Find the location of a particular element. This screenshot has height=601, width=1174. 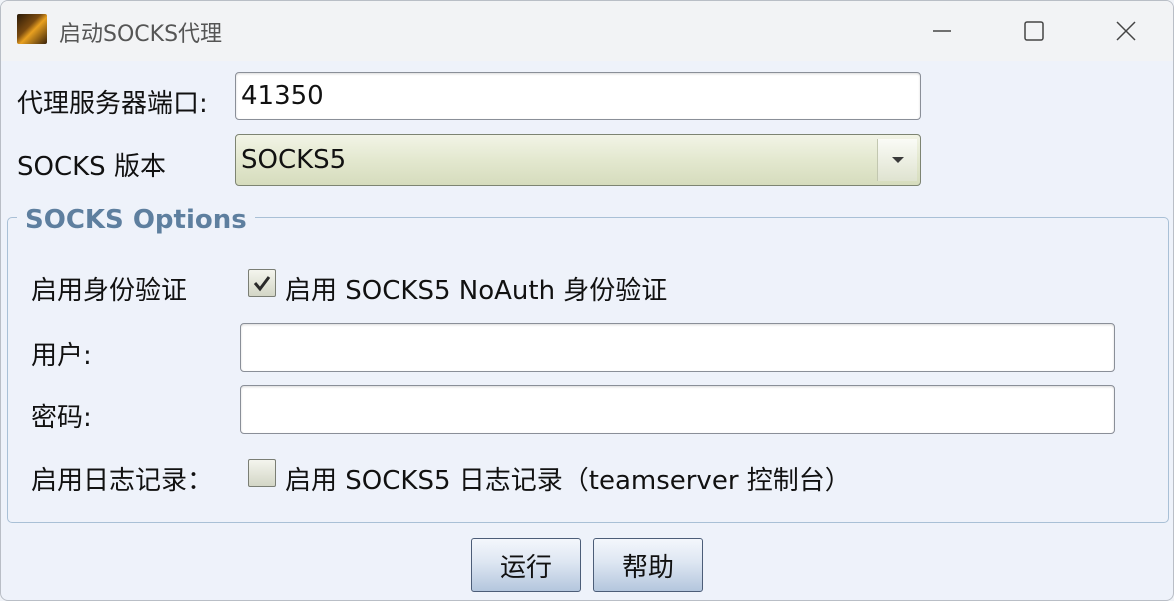

socks-version-select: SOCKS5 is located at coordinates (578, 160).